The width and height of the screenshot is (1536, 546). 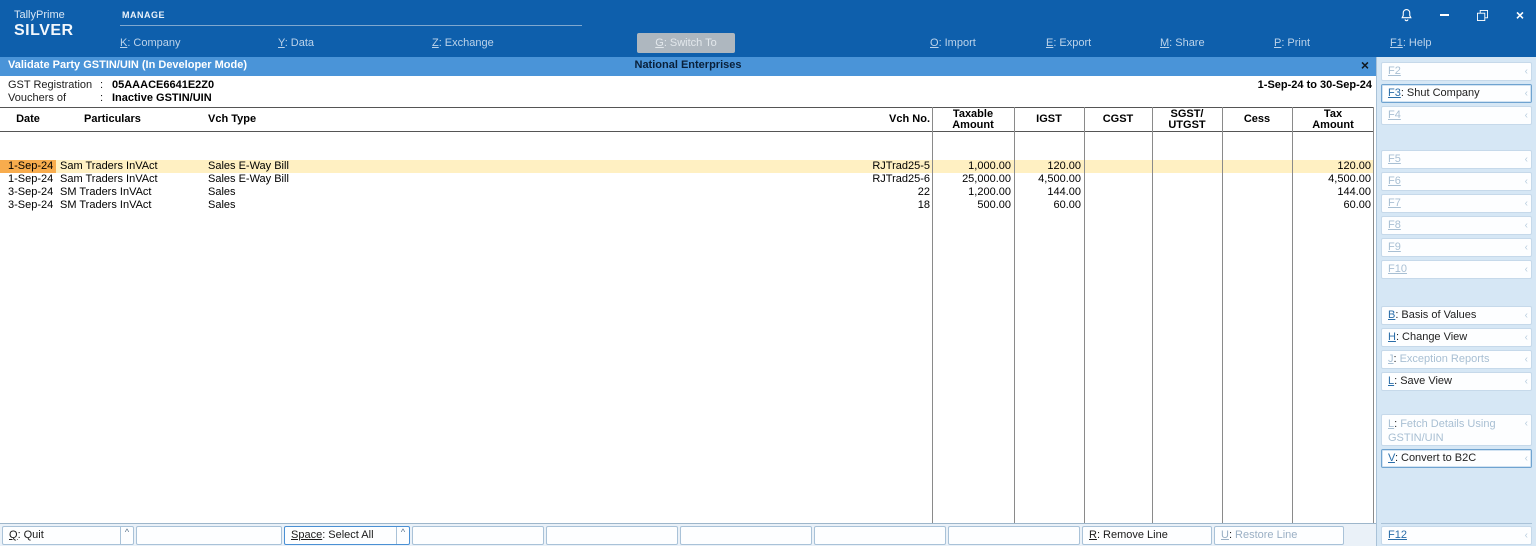 I want to click on menu-data: Y: Data, so click(x=296, y=43).